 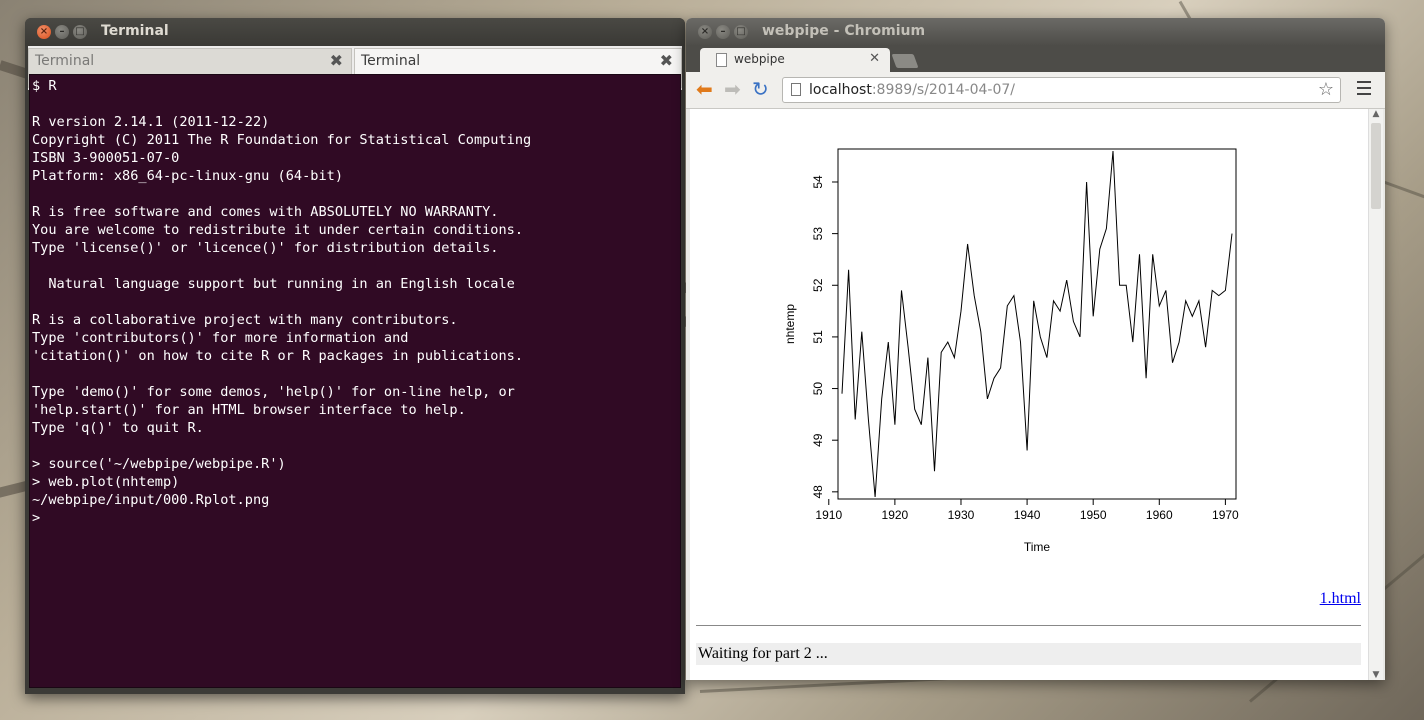 I want to click on vertical-scrollbar: ▲ ▼, so click(x=1375, y=394).